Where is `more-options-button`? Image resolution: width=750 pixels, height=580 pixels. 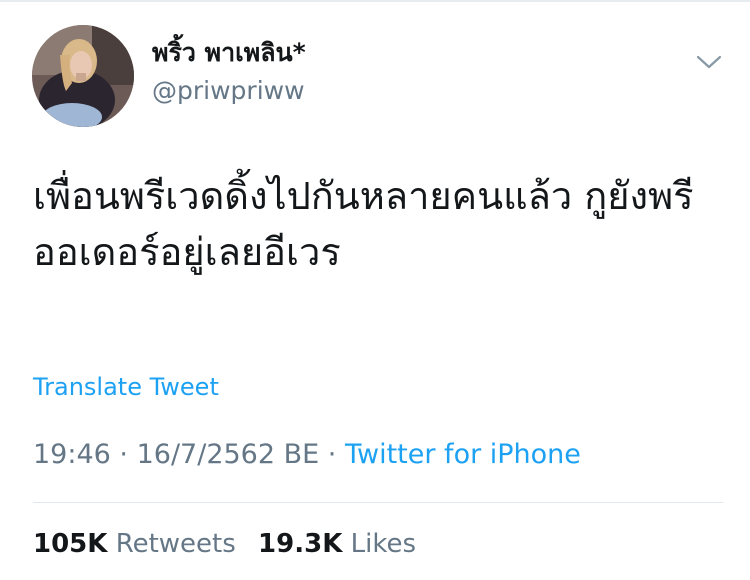 more-options-button is located at coordinates (709, 62).